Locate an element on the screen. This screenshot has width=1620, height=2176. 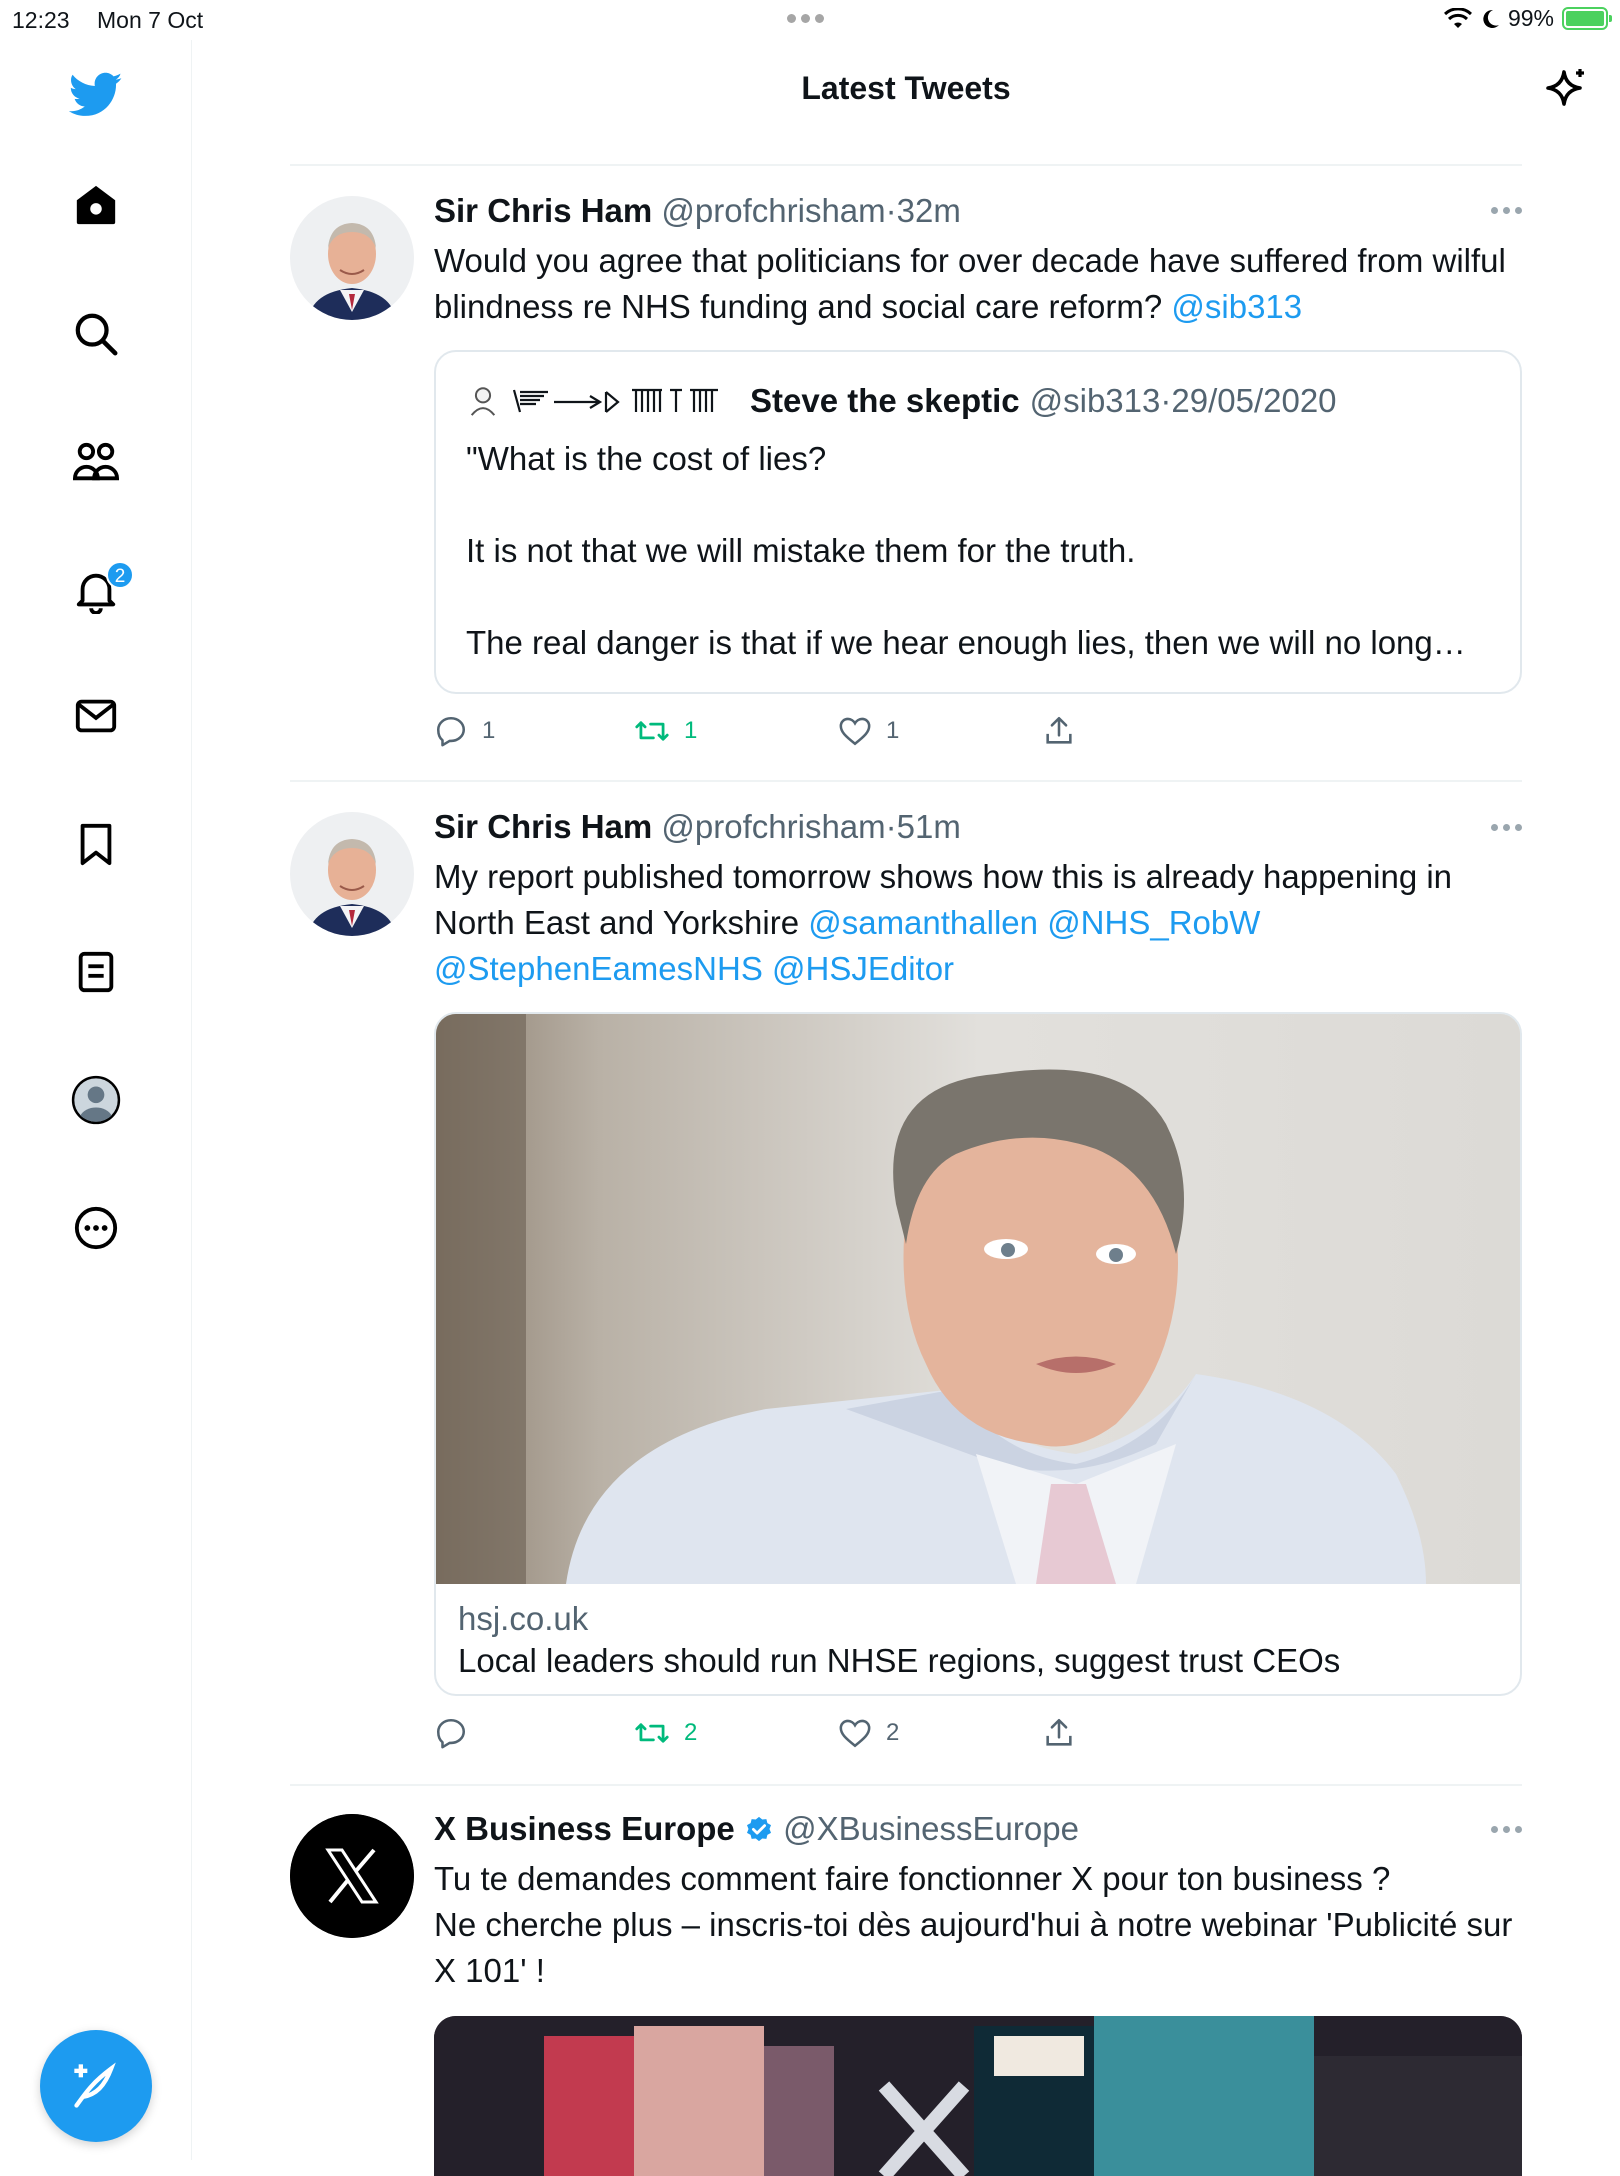
lists-icon is located at coordinates (96, 972).